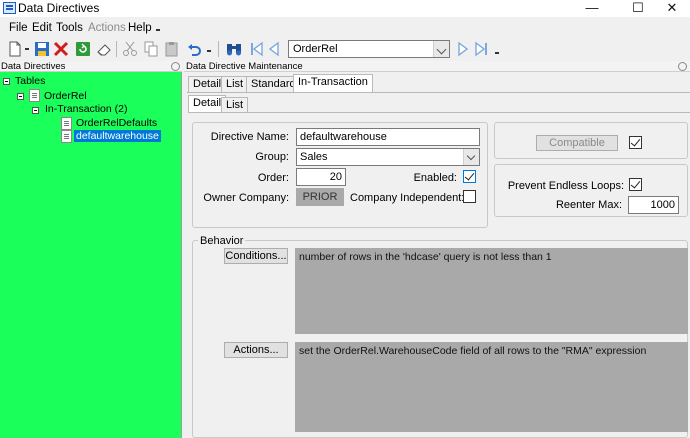 The image size is (690, 438). Describe the element at coordinates (321, 177) in the screenshot. I see `order-field: 20` at that location.